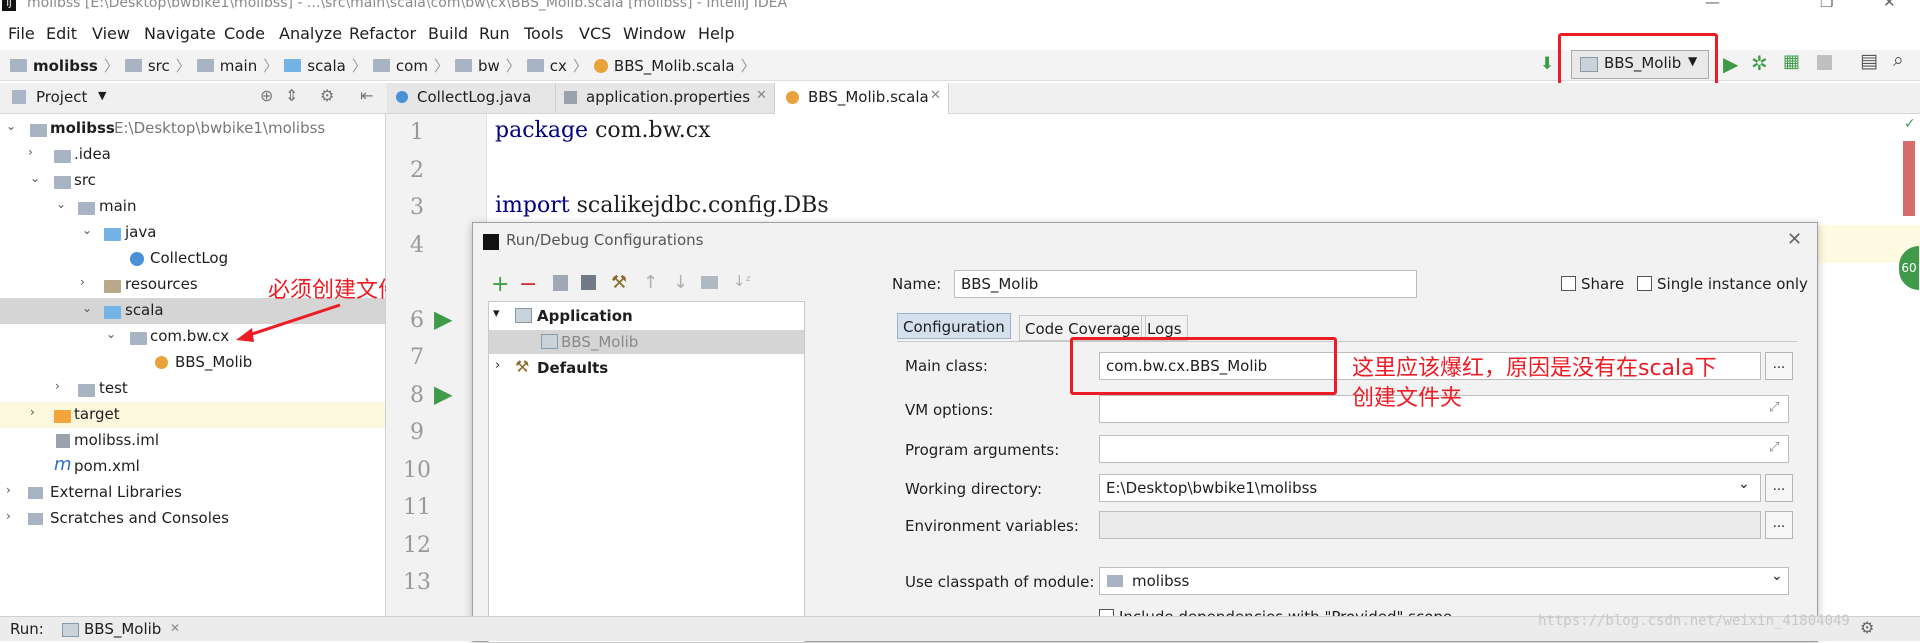  What do you see at coordinates (680, 282) in the screenshot?
I see `arrow-down-icon: ↓` at bounding box center [680, 282].